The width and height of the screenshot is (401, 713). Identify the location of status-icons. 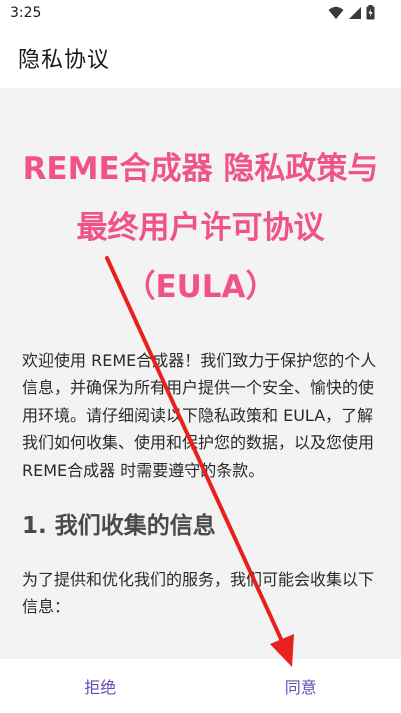
(351, 12).